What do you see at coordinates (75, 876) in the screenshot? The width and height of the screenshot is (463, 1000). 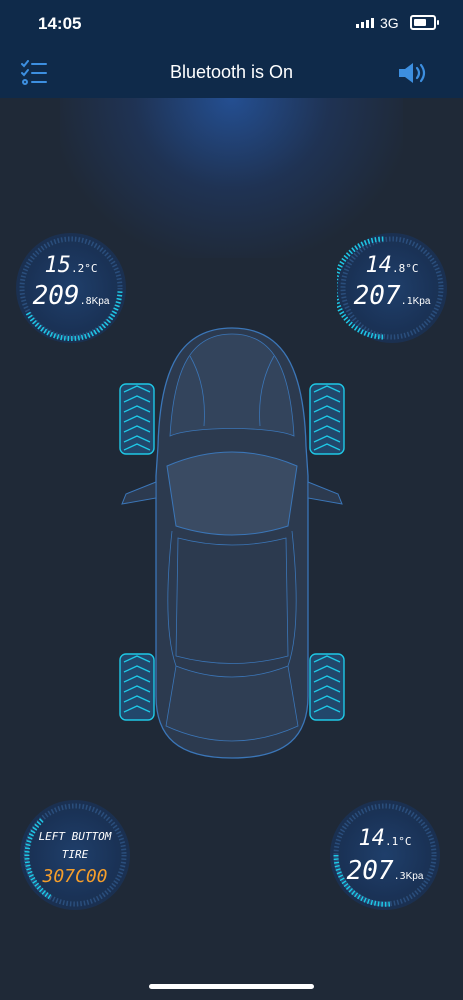 I see `sensor-code: 307C00` at bounding box center [75, 876].